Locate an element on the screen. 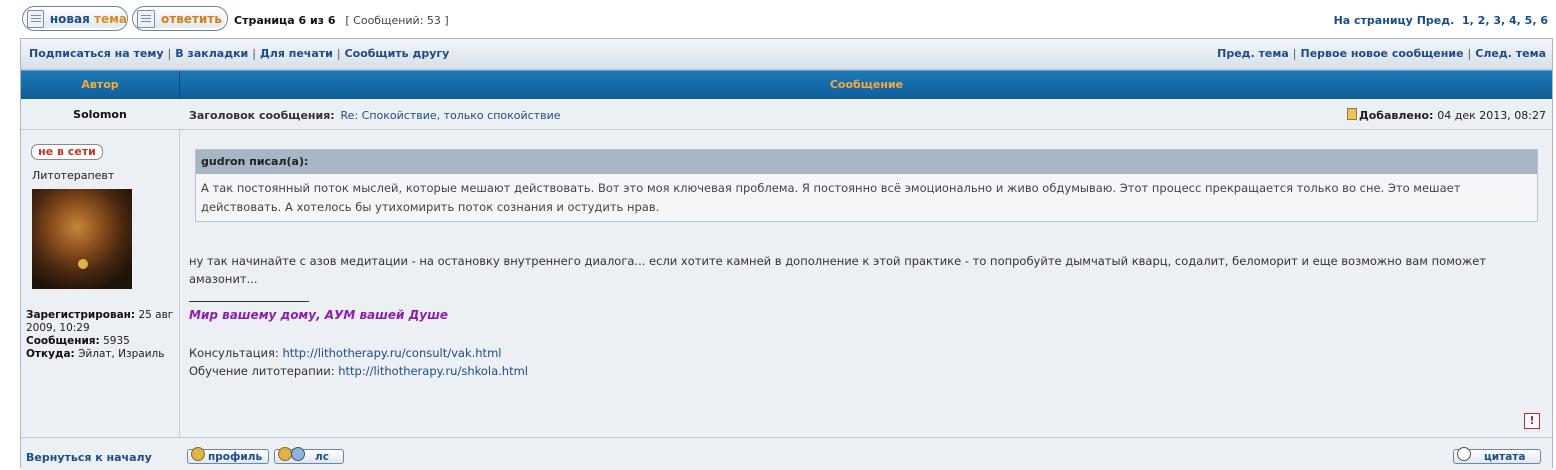 Image resolution: width=1556 pixels, height=470 pixels. first-unread-link: Первое новое сообщение is located at coordinates (1382, 53).